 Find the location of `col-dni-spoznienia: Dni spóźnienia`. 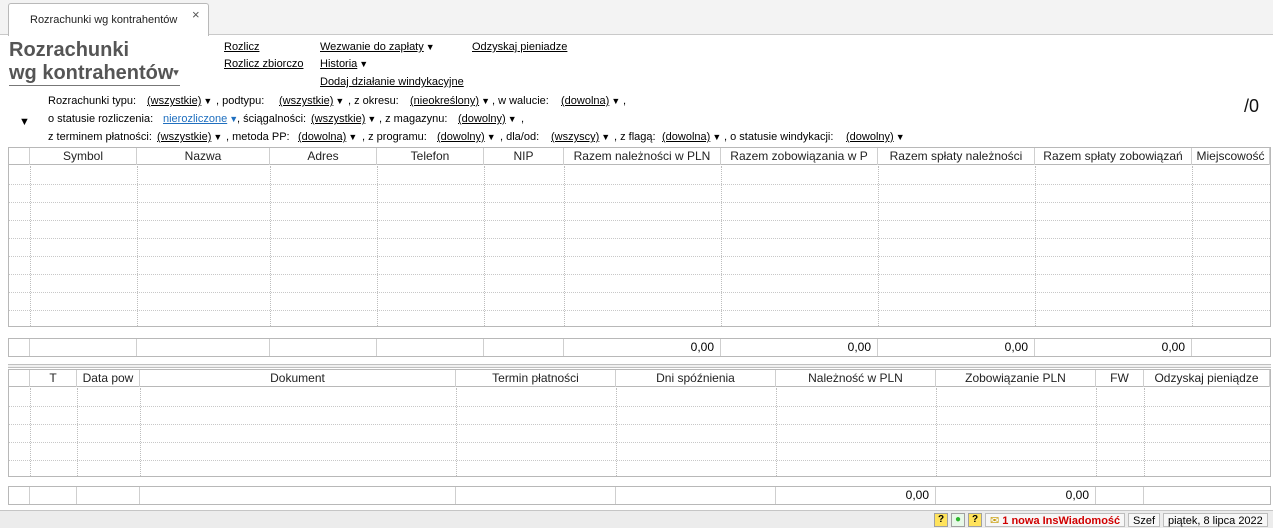

col-dni-spoznienia: Dni spóźnienia is located at coordinates (696, 378).